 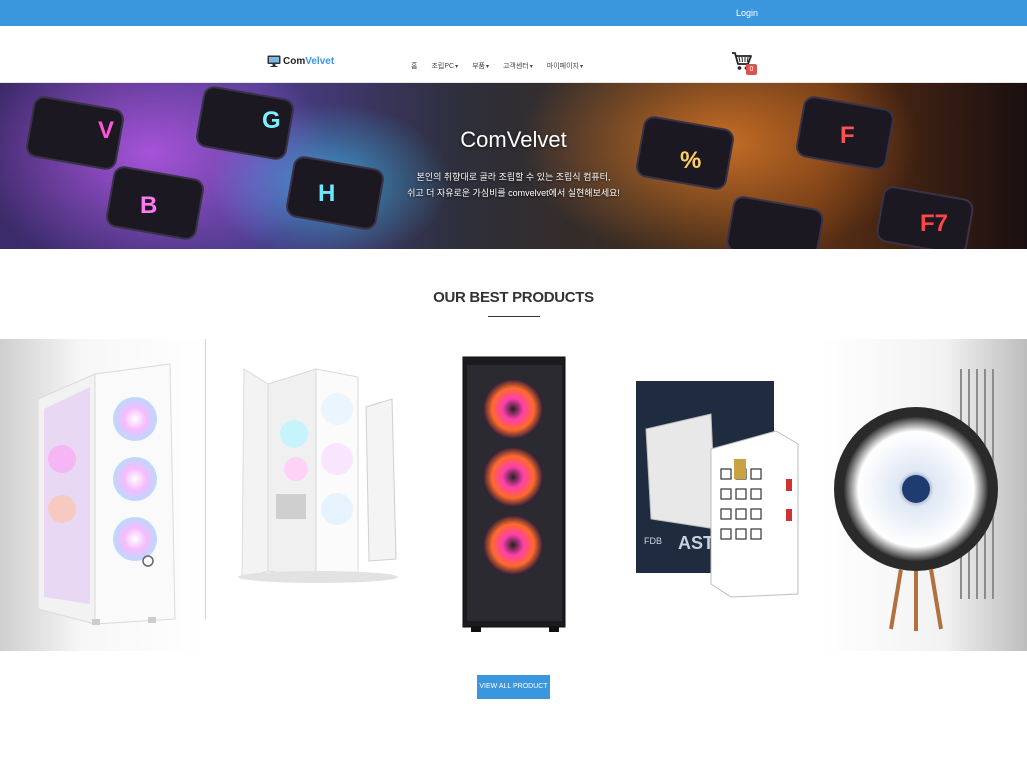 What do you see at coordinates (751, 69) in the screenshot?
I see `cart-count-badge: 0` at bounding box center [751, 69].